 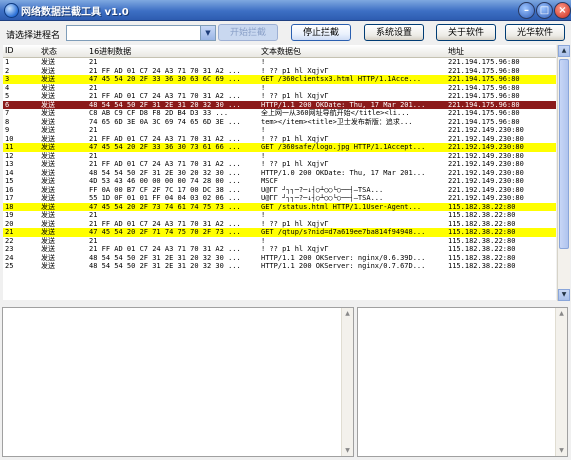 I want to click on cell-id: 8, so click(x=7, y=121).